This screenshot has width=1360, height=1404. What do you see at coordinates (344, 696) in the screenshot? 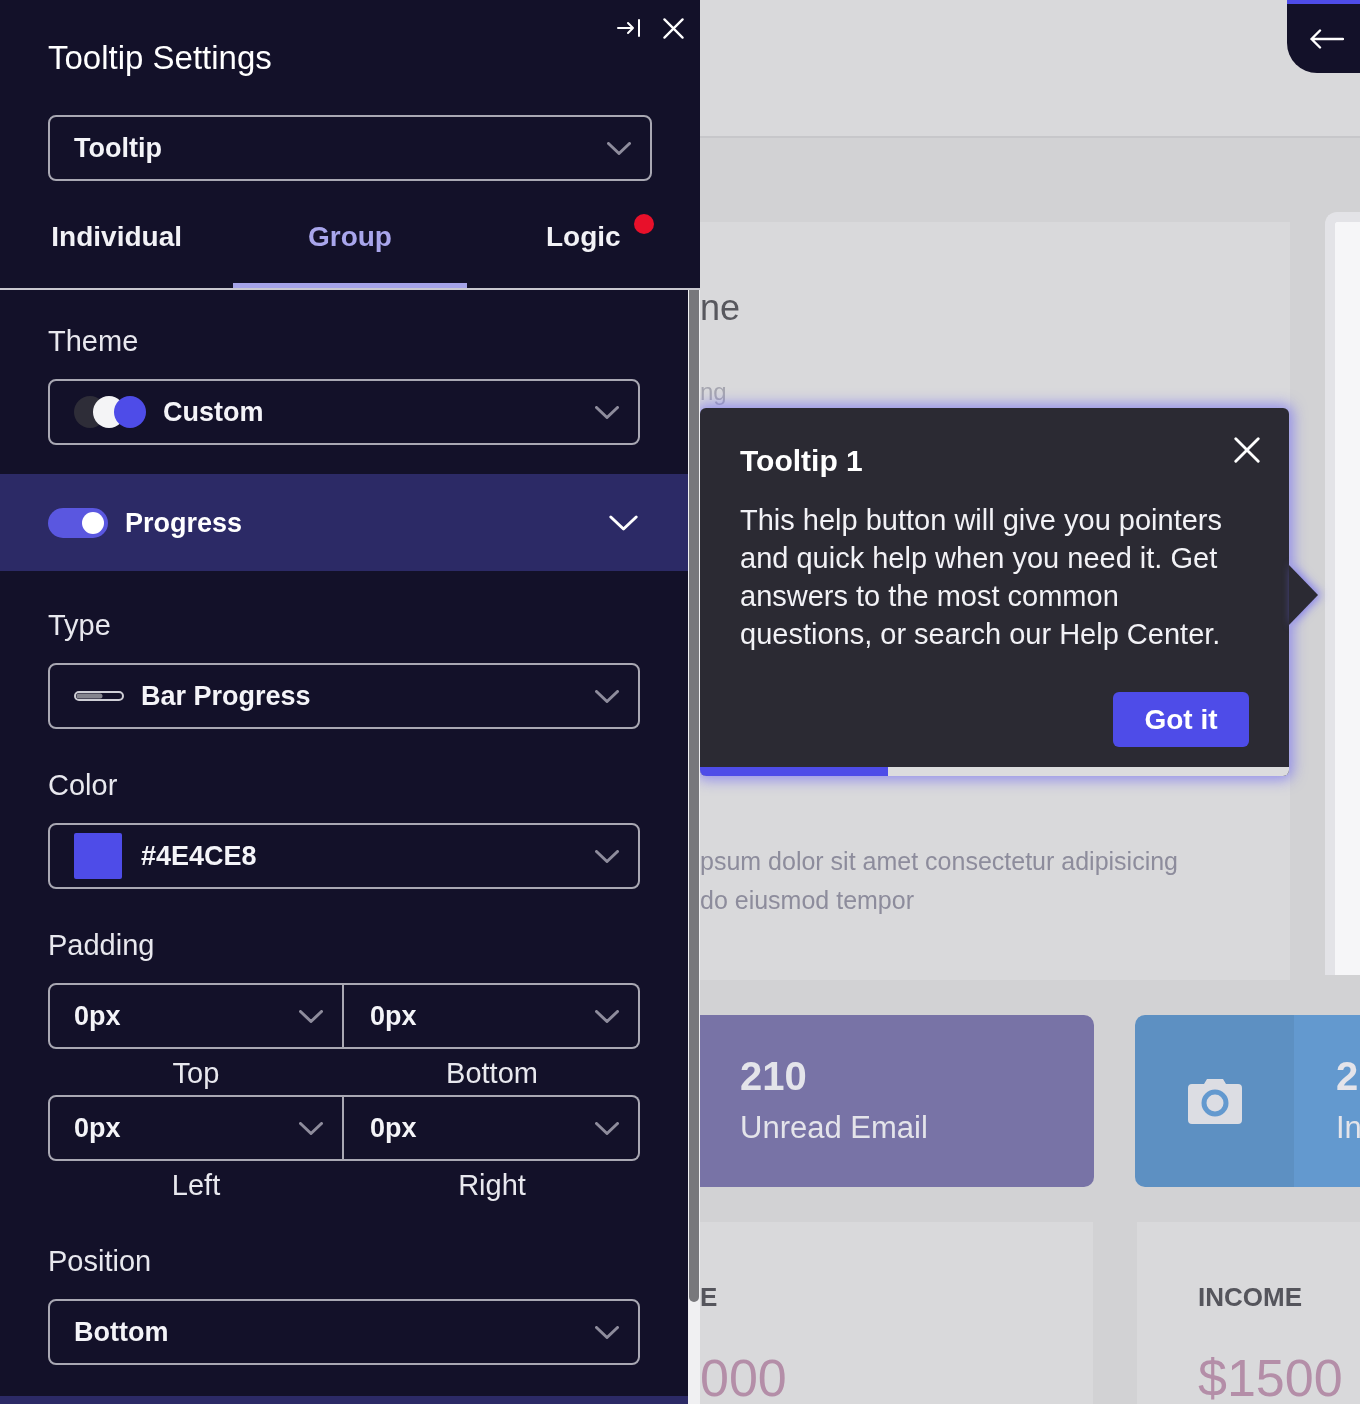
I see `type-select: Bar Progress` at bounding box center [344, 696].